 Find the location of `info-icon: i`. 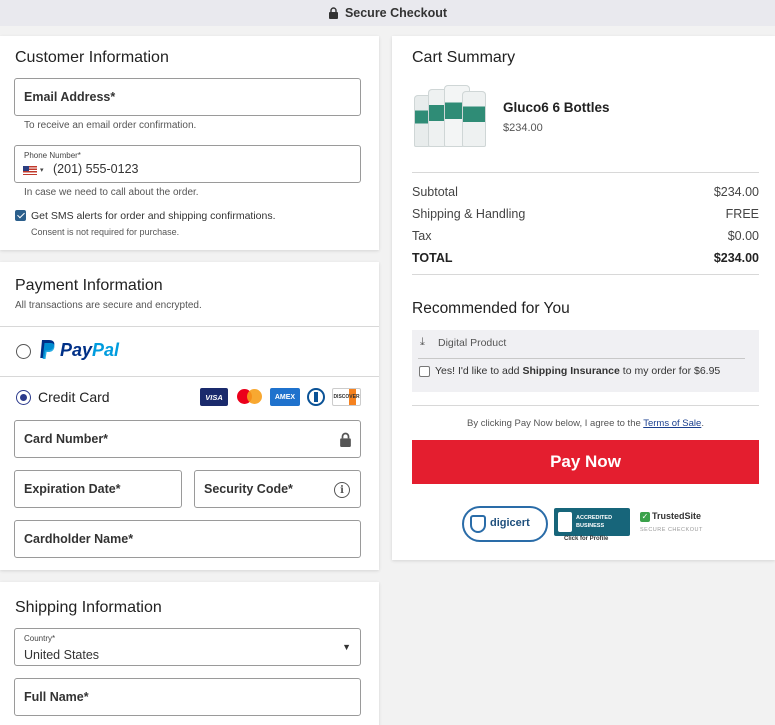

info-icon: i is located at coordinates (342, 490).